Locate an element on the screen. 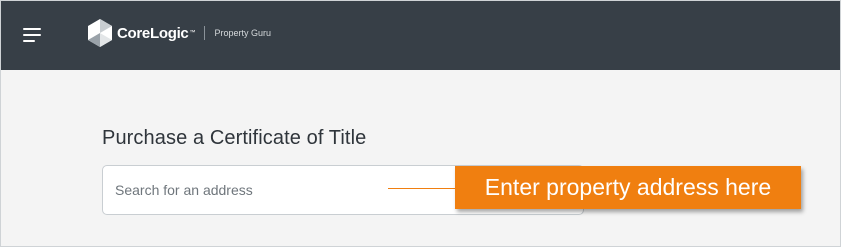 This screenshot has height=247, width=841. brand-logo: CoreLogic ™ Property Guru is located at coordinates (179, 33).